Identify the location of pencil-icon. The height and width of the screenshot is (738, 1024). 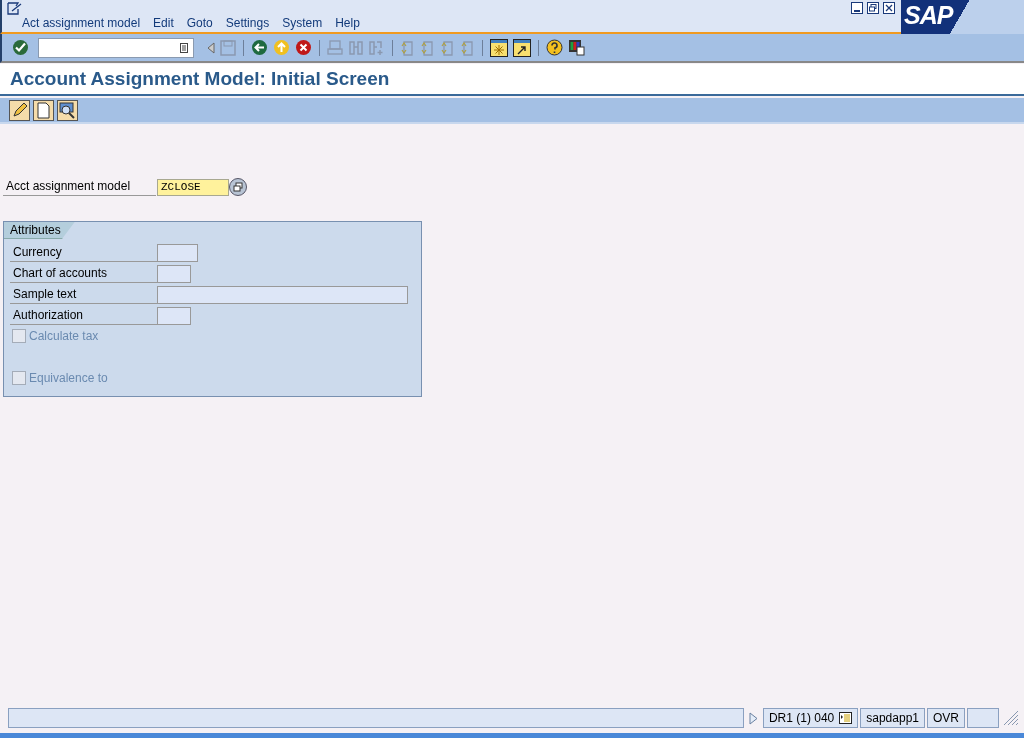
(19, 110).